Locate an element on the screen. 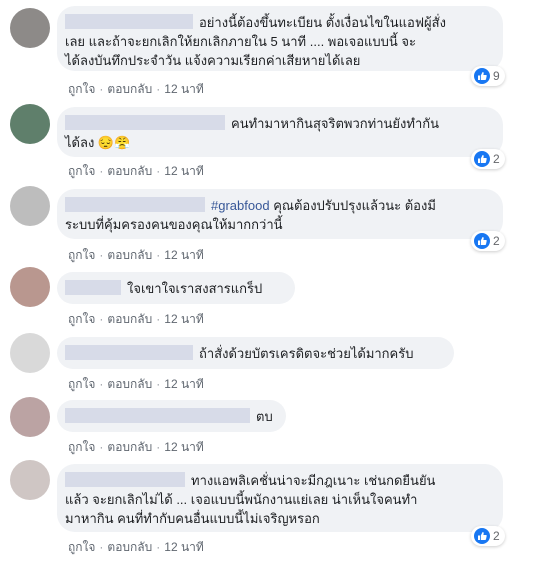  like-count: 9 is located at coordinates (496, 76).